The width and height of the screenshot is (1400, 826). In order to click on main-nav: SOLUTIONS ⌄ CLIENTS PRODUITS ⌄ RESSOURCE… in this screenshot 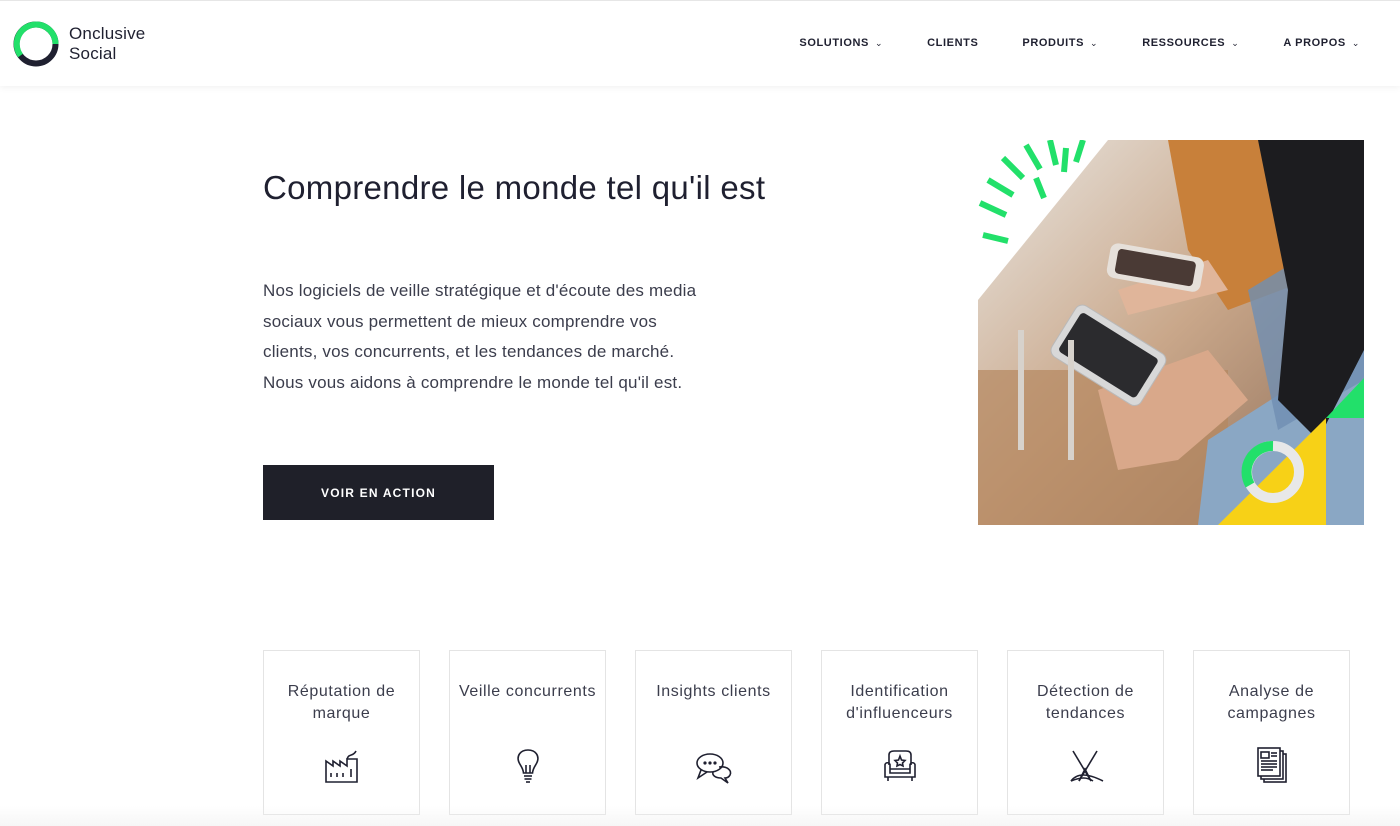, I will do `click(1057, 43)`.